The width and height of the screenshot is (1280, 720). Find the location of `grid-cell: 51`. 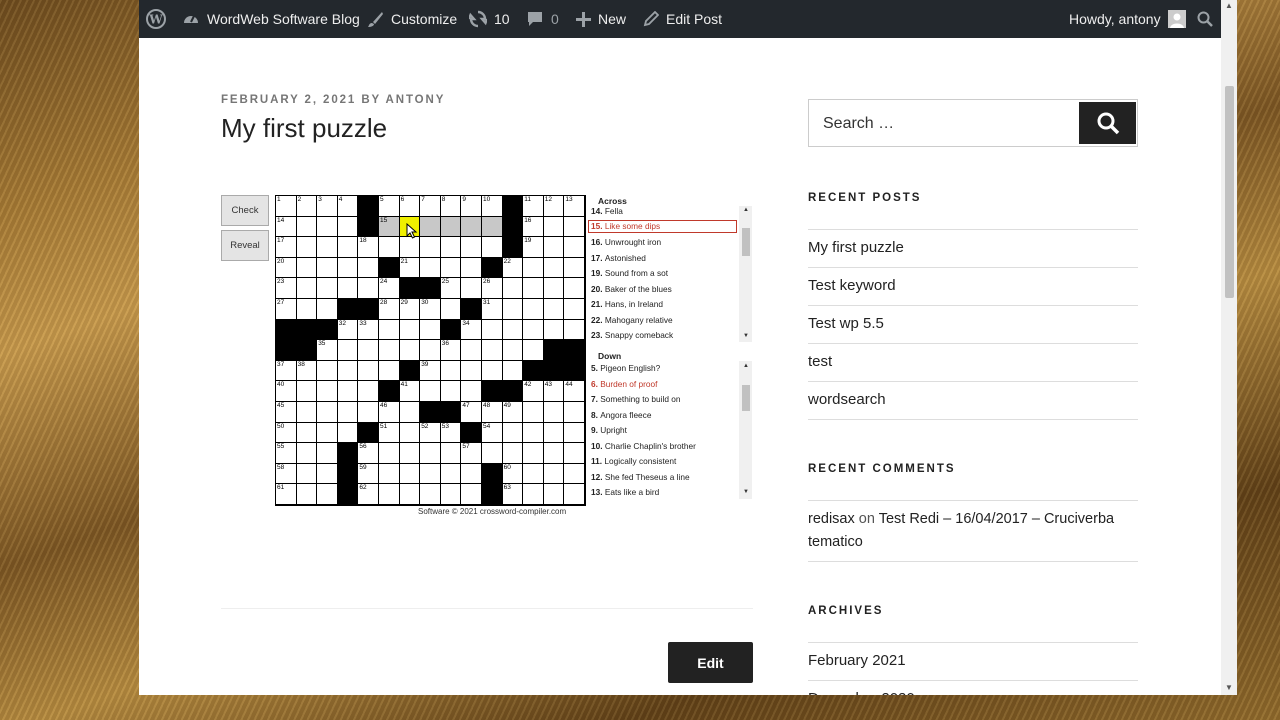

grid-cell: 51 is located at coordinates (389, 432).